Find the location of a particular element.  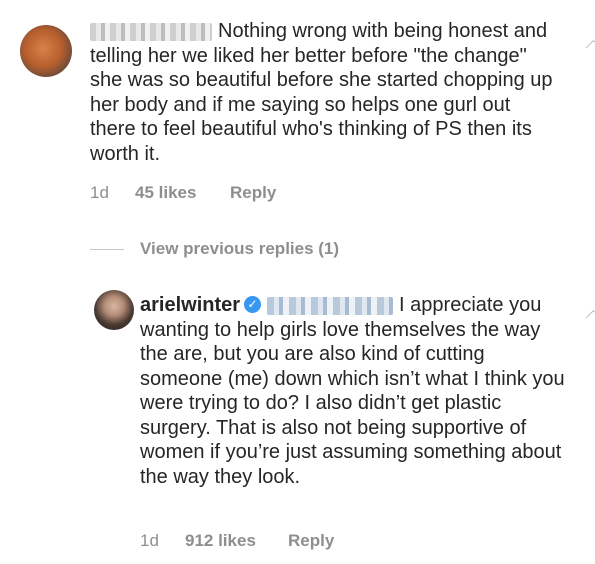

reply-avatar is located at coordinates (114, 310).